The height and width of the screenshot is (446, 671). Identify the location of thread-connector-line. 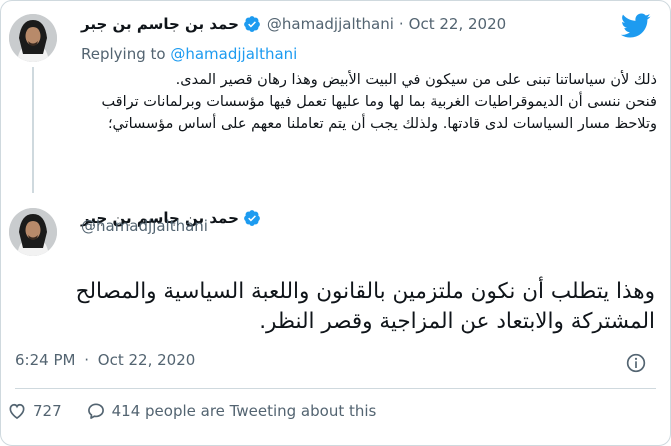
(33, 130).